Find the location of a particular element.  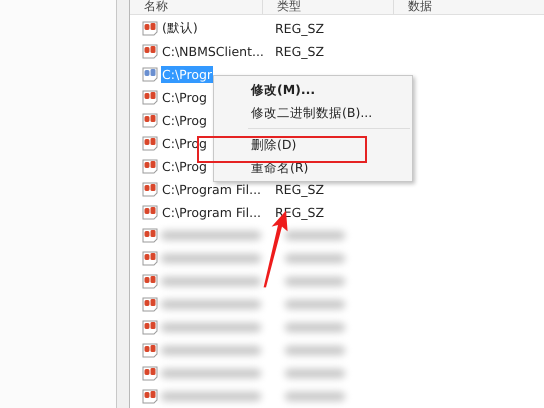

menu-item: 删除(D) is located at coordinates (313, 144).